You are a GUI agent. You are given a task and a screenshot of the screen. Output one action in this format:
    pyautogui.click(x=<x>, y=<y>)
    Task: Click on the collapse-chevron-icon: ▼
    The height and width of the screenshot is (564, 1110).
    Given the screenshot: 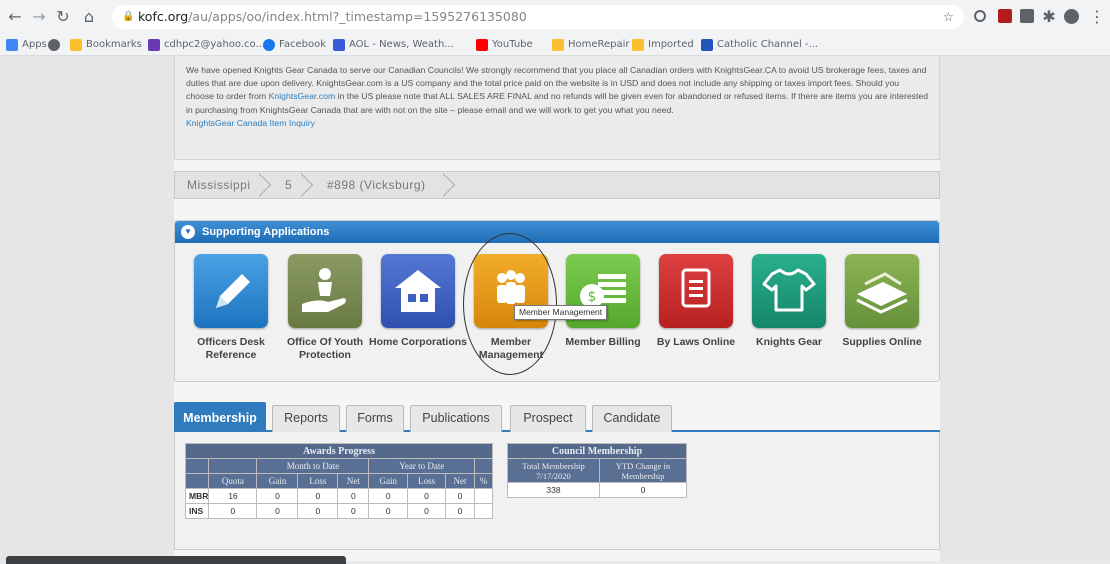 What is the action you would take?
    pyautogui.click(x=188, y=232)
    